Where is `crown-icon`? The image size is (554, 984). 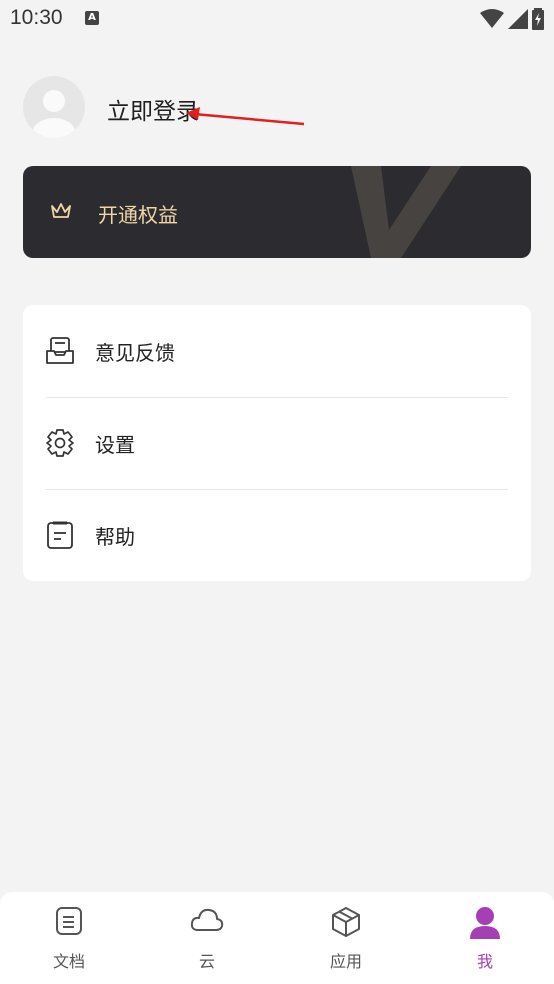
crown-icon is located at coordinates (61, 210).